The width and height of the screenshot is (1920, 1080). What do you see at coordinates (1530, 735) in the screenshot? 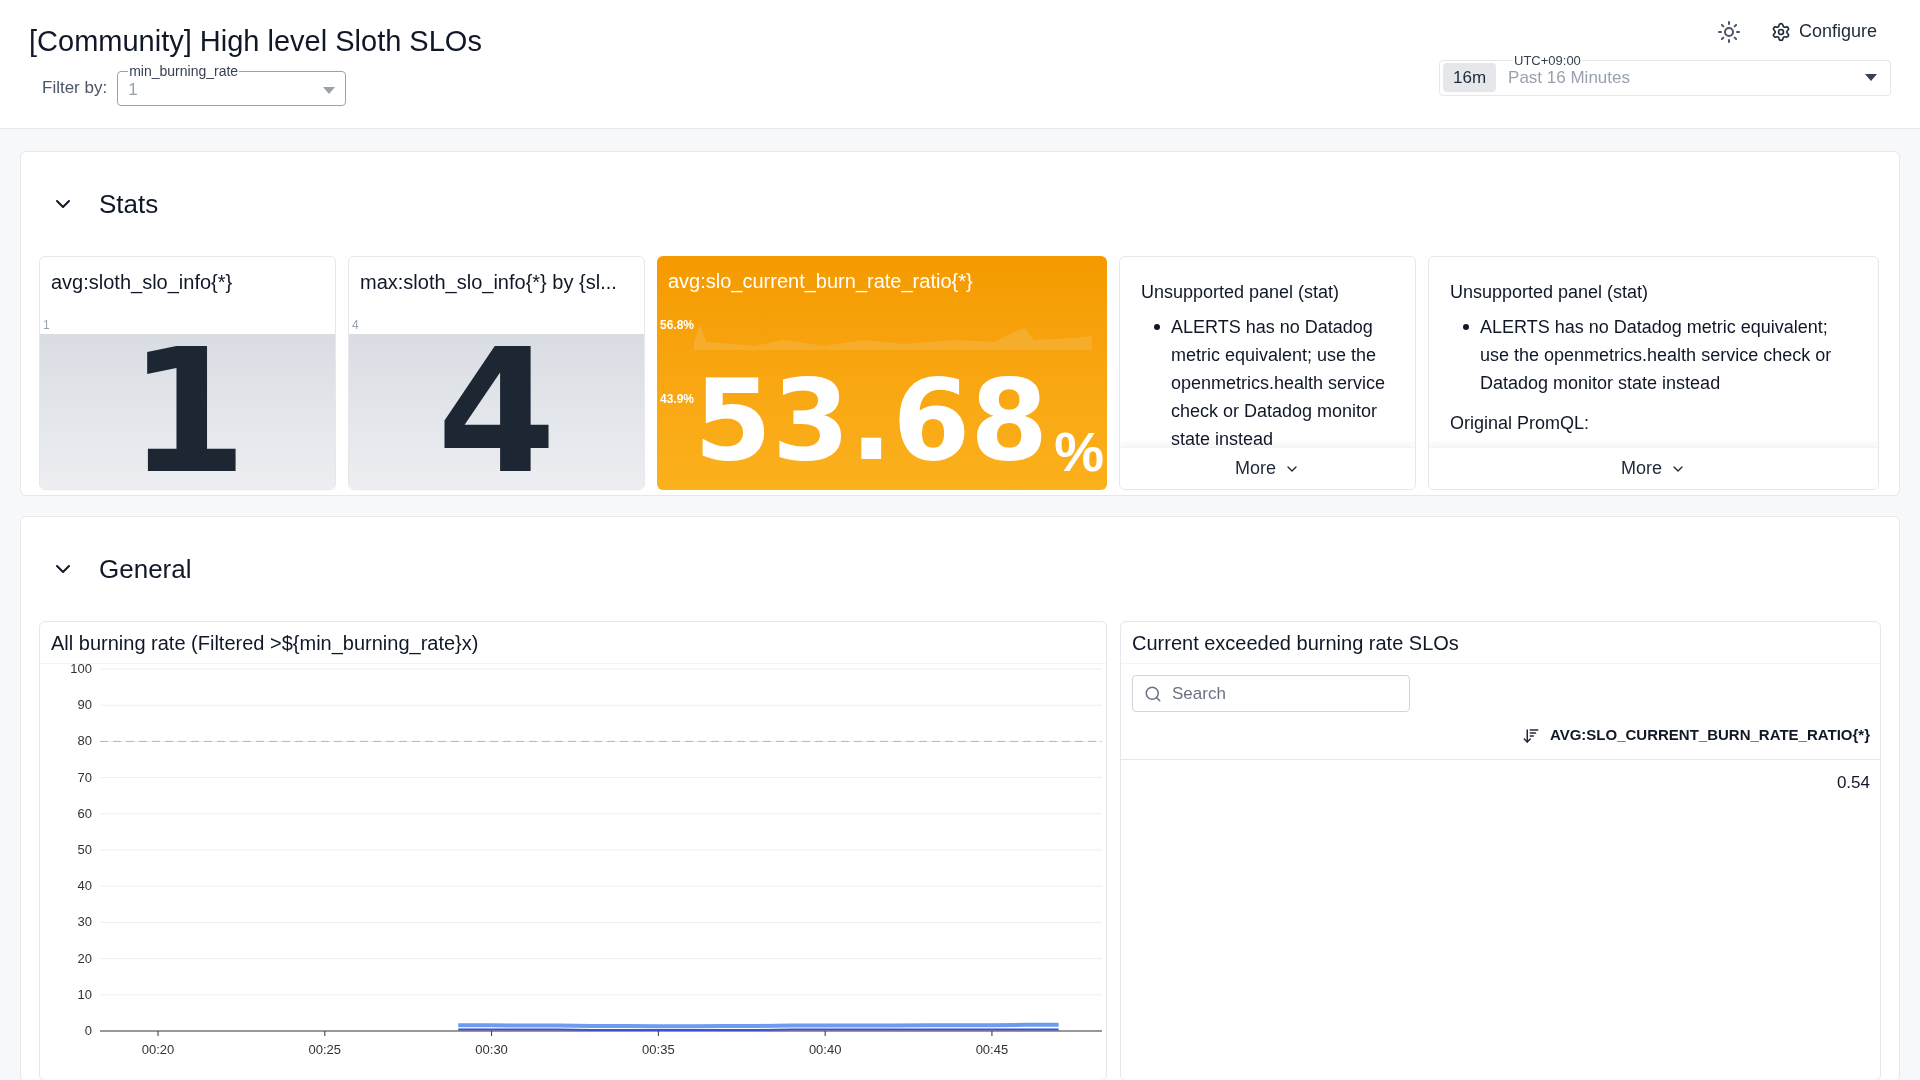
I see `sort-icon` at bounding box center [1530, 735].